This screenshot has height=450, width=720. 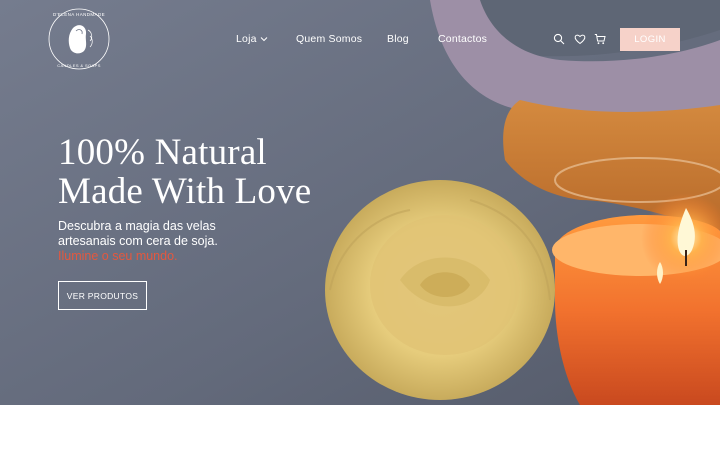 I want to click on main-navigation: Loja Quem Somos Blog Contactos, so click(x=360, y=40).